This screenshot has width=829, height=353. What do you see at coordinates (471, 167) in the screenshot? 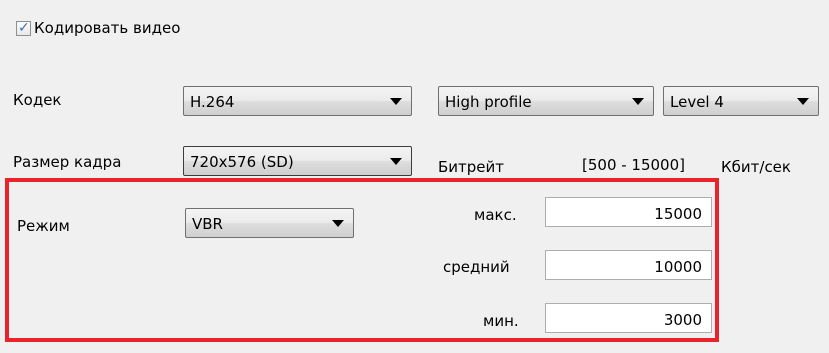
I see `bitrate-label: Битрейт` at bounding box center [471, 167].